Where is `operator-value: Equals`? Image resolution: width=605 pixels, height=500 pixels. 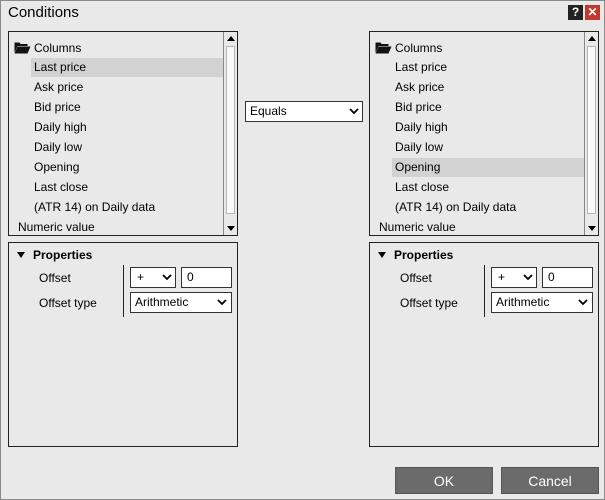 operator-value: Equals is located at coordinates (268, 111).